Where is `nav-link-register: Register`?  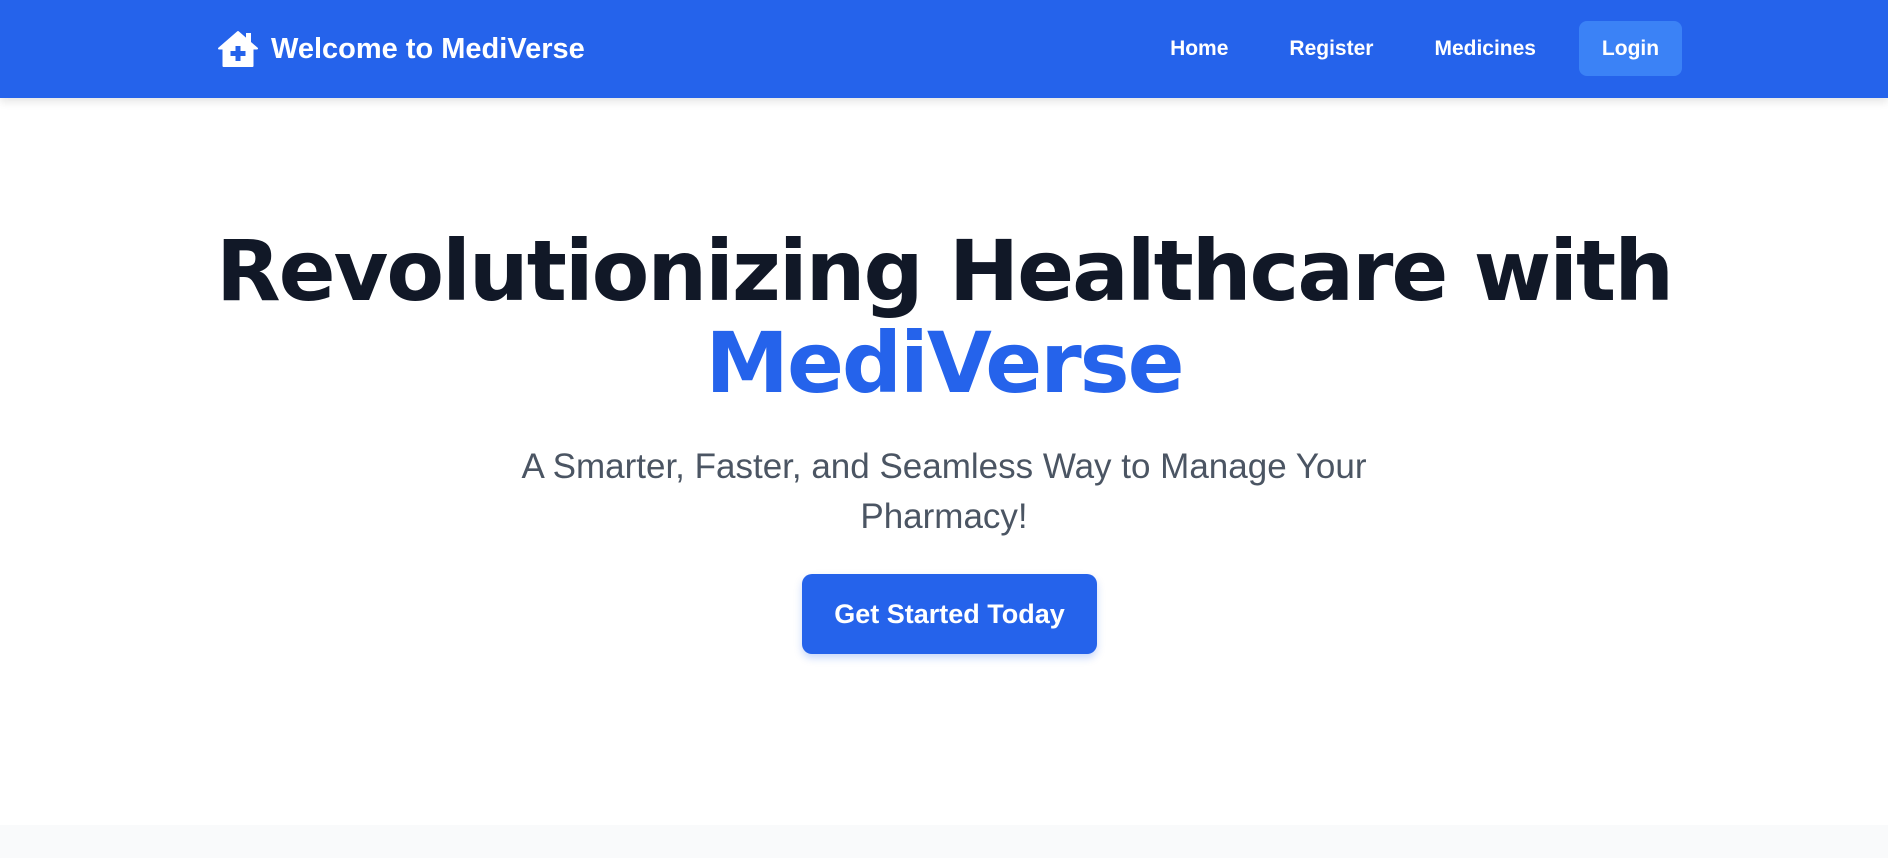
nav-link-register: Register is located at coordinates (1331, 49).